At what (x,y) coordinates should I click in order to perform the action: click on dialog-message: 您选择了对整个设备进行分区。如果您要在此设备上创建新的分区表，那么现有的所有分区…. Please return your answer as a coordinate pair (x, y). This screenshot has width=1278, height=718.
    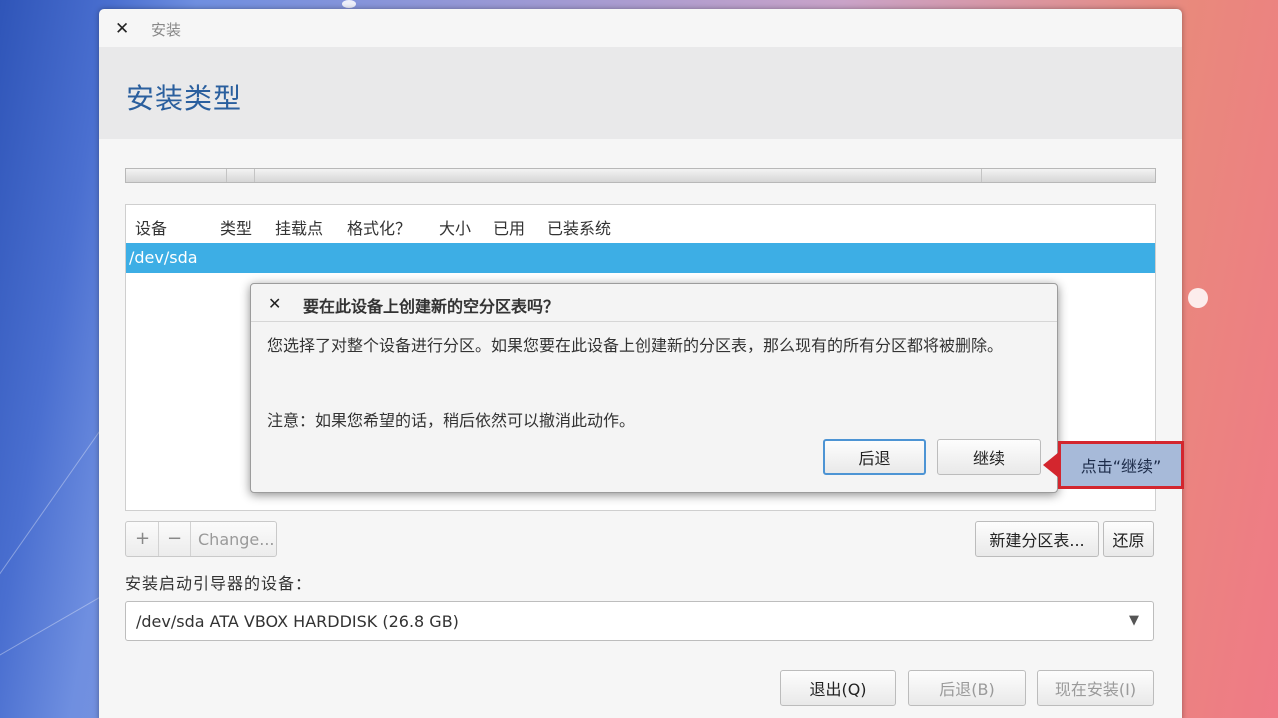
    Looking at the image, I should click on (635, 345).